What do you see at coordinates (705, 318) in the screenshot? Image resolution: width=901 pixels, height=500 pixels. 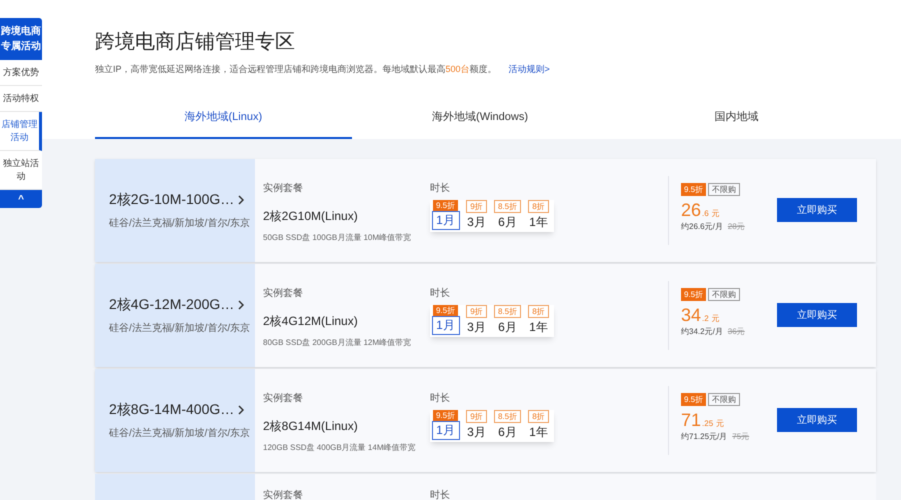 I see `price-decimal: .2` at bounding box center [705, 318].